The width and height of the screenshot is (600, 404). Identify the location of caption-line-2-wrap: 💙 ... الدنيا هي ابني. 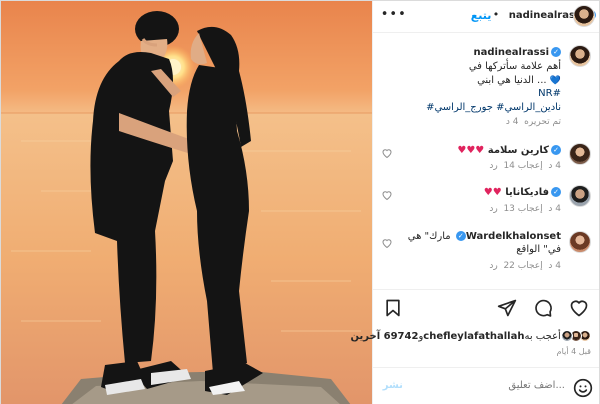
(471, 81).